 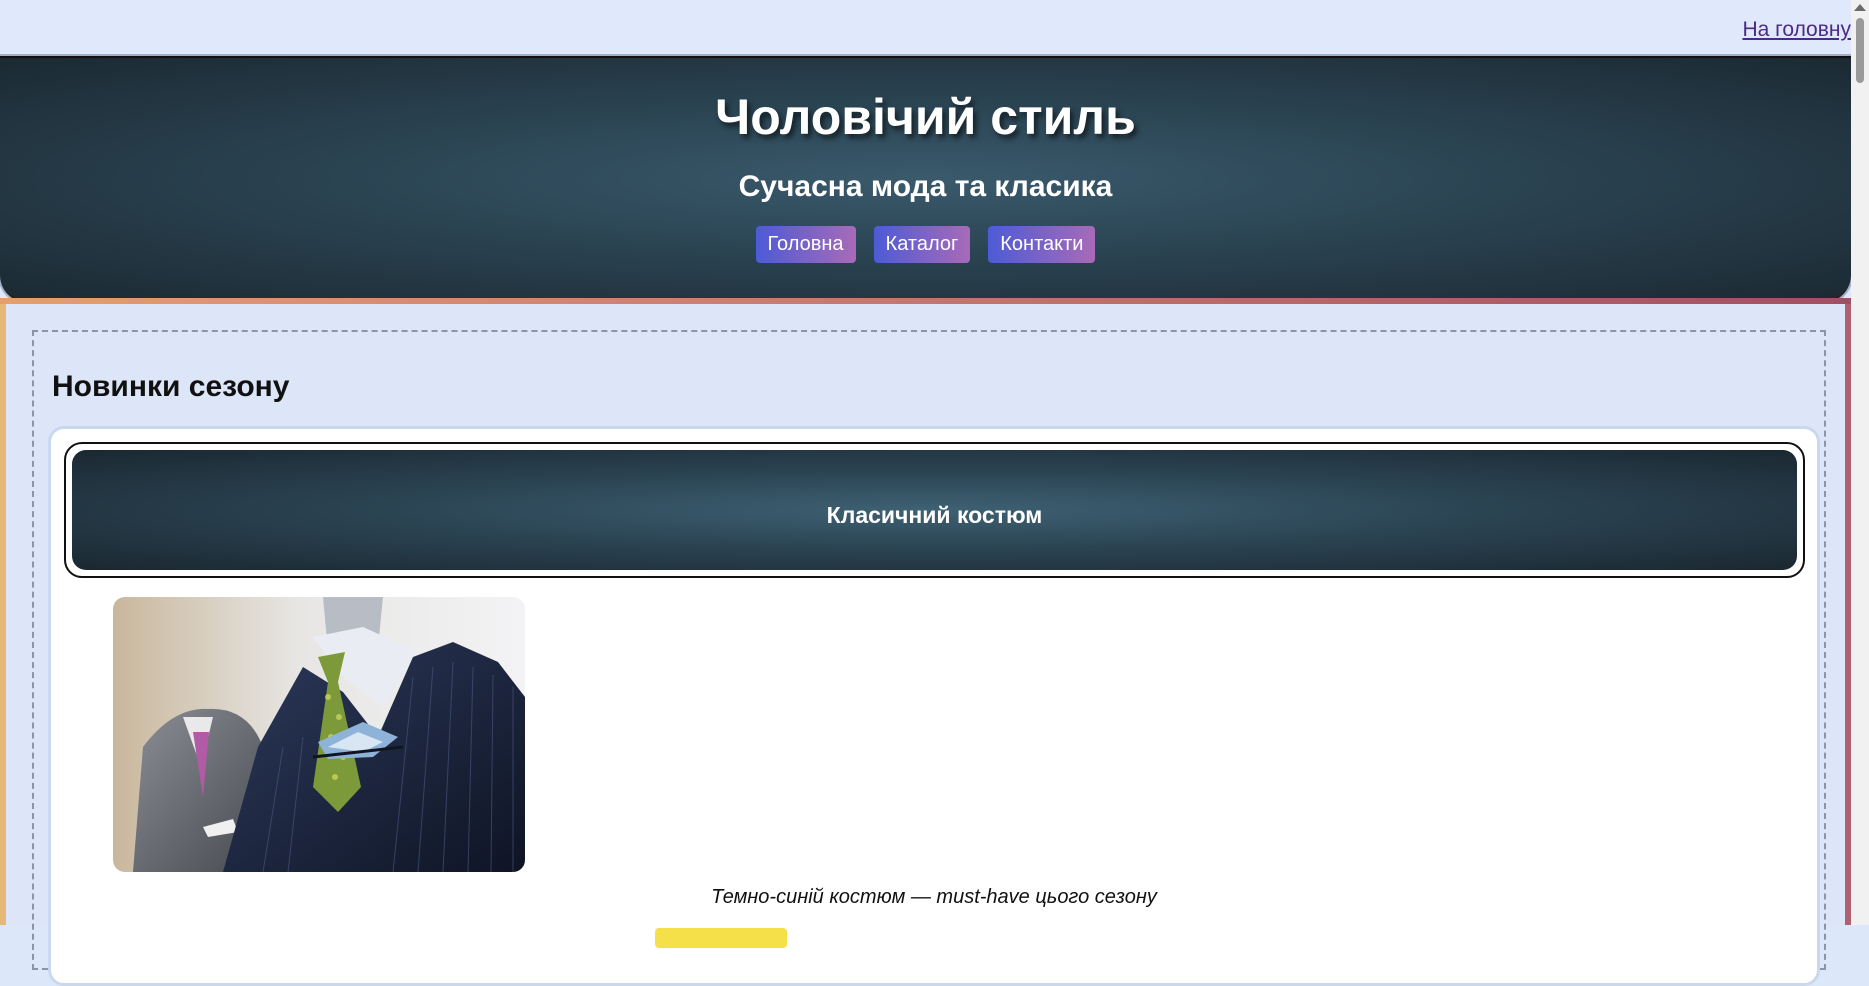 I want to click on site-title: Чоловічий стиль, so click(x=925, y=117).